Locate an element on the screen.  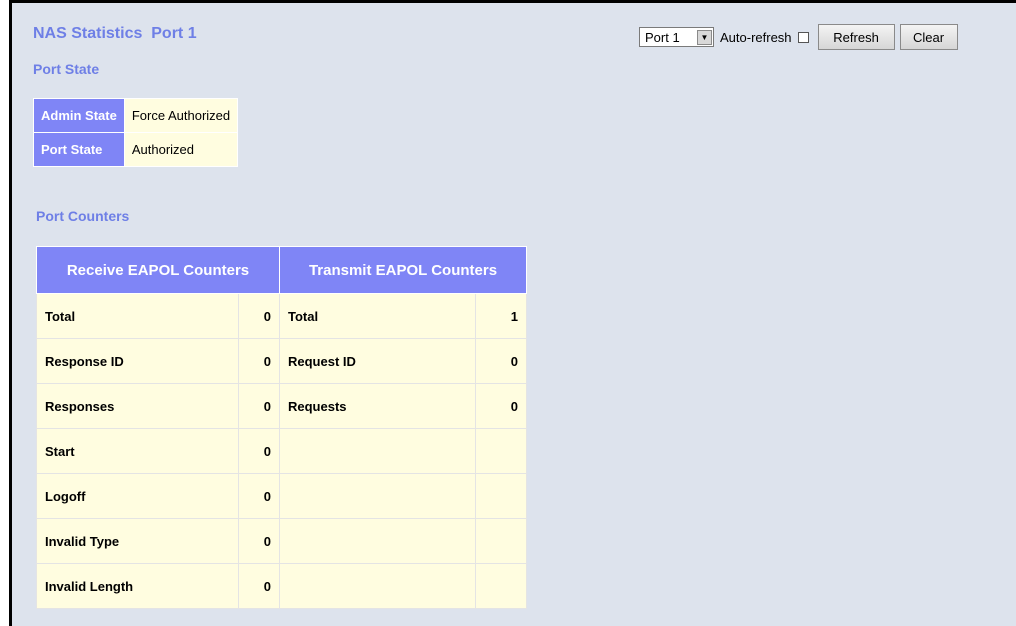
transmit-header: Transmit EAPOL Counters is located at coordinates (403, 270).